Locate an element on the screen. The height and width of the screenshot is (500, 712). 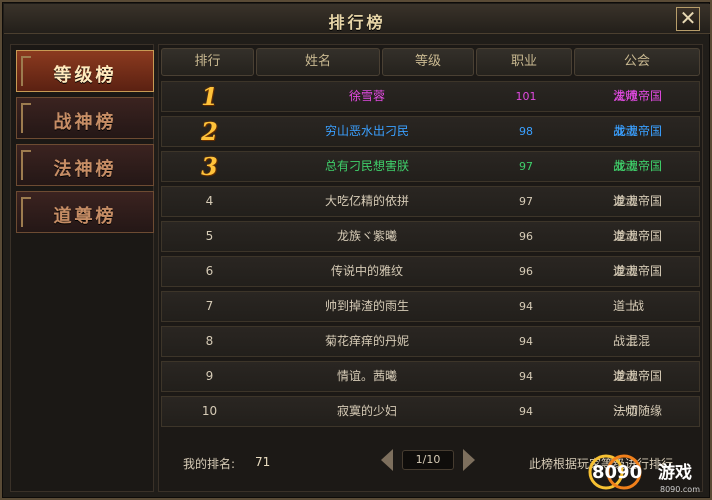
rank-cell: 7 is located at coordinates (209, 306).